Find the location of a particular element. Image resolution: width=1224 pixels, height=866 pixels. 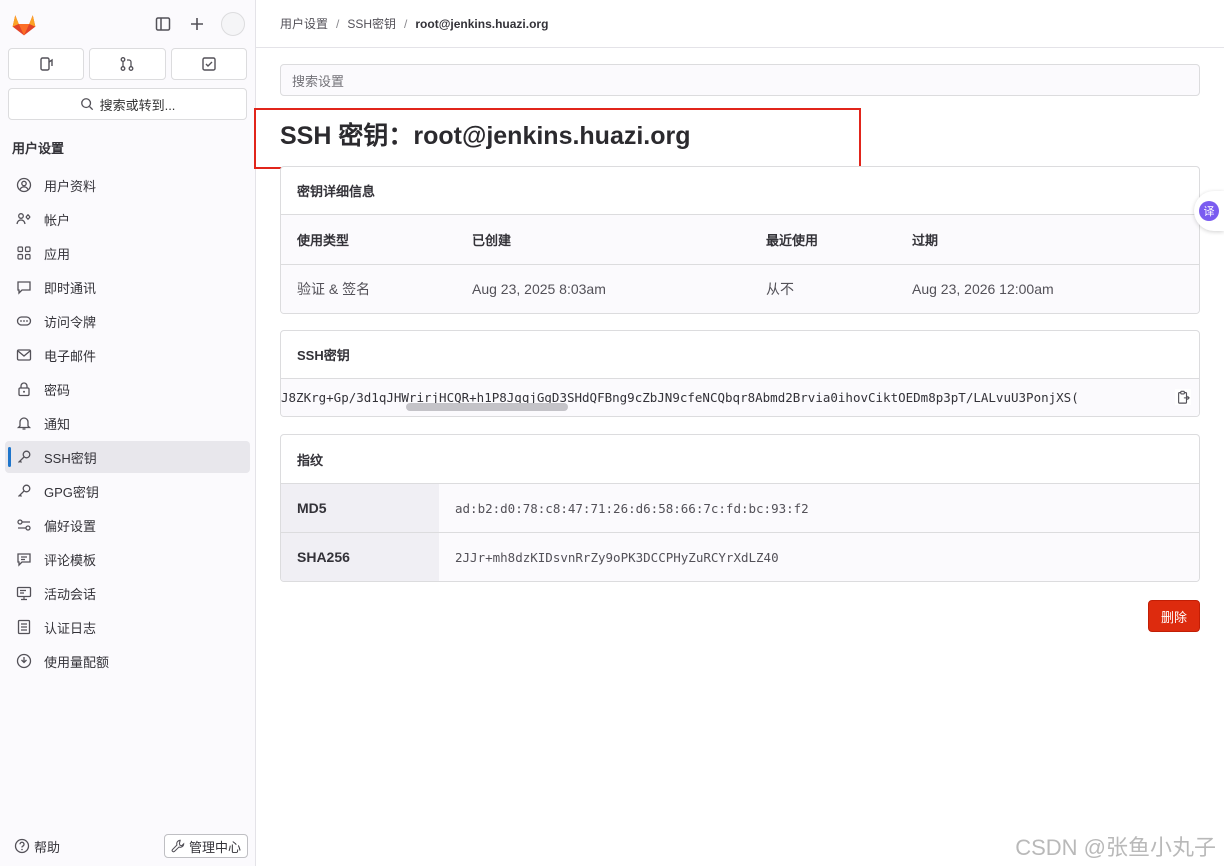

help-icon is located at coordinates (22, 846).